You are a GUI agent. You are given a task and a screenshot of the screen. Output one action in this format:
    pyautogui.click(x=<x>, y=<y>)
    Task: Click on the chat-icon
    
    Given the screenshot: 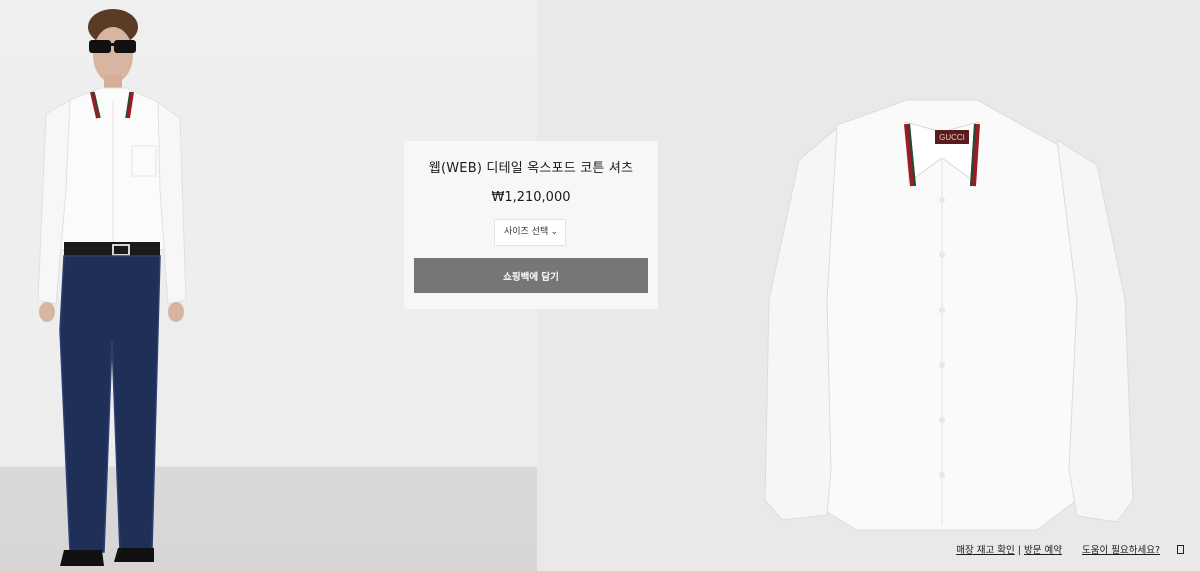 What is the action you would take?
    pyautogui.click(x=1180, y=549)
    